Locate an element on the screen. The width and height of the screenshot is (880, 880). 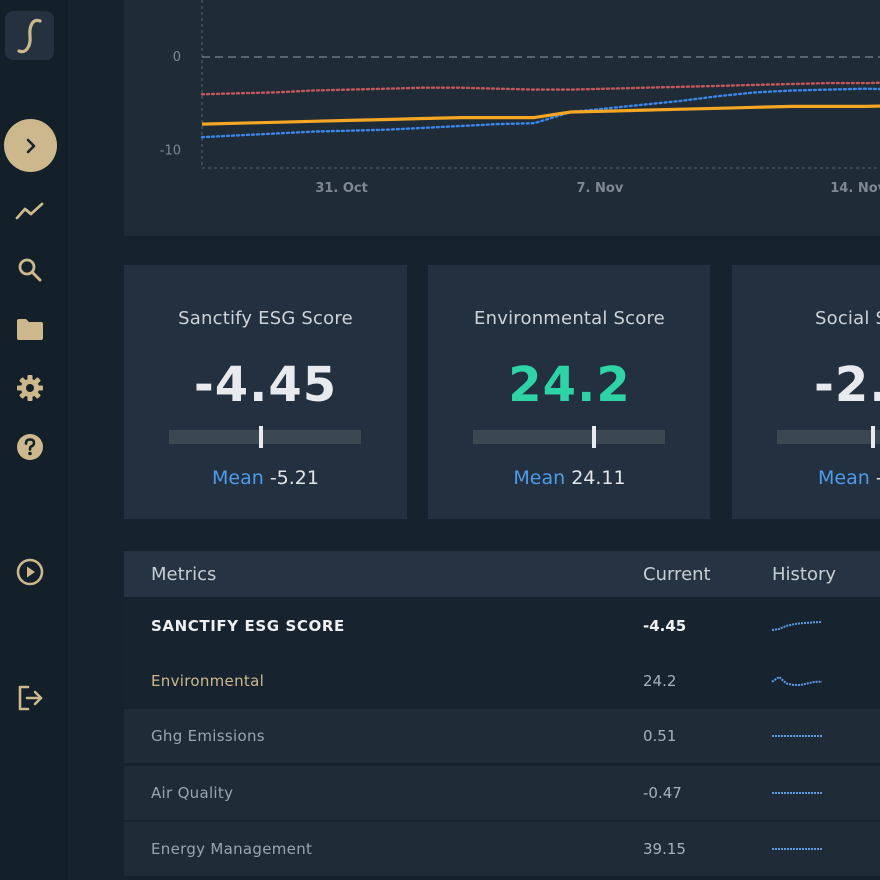
card-title: Social S is located at coordinates (847, 318).